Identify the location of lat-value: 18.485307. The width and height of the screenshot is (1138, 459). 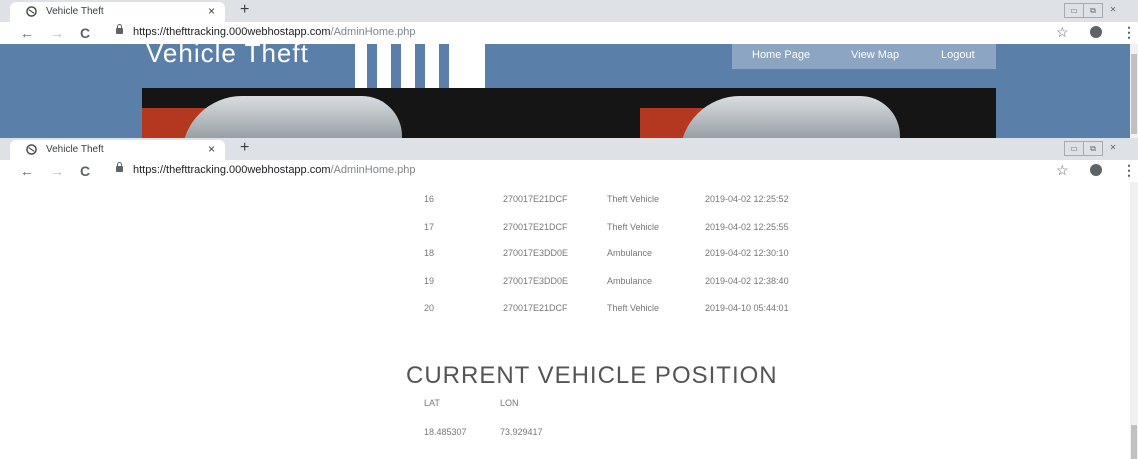
(445, 432).